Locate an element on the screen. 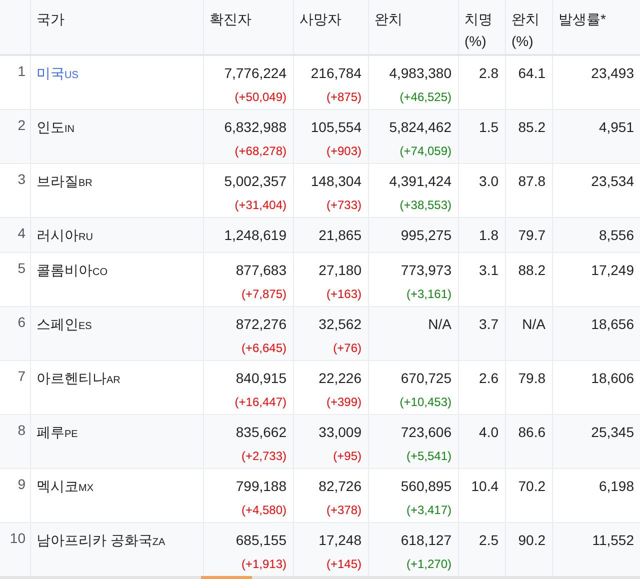 The width and height of the screenshot is (640, 579). country-link: 인도IN is located at coordinates (55, 127).